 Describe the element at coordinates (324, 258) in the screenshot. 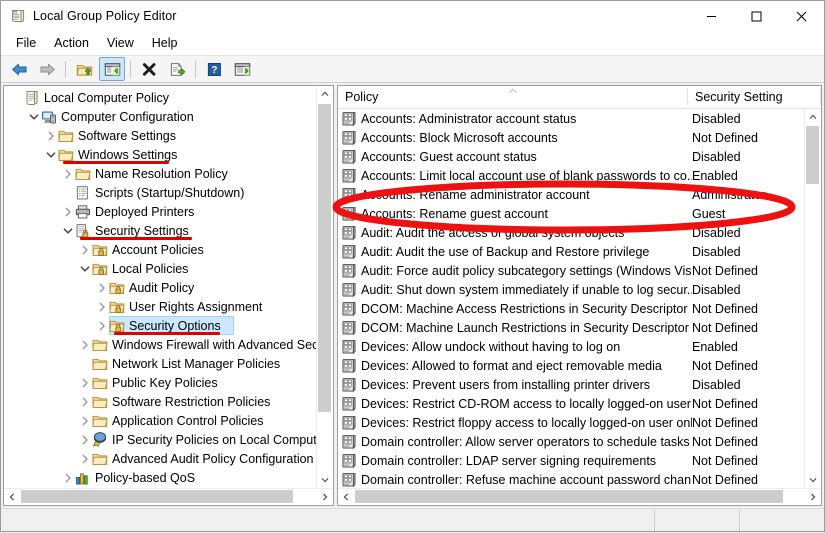

I see `tree-scroll-thumb` at that location.